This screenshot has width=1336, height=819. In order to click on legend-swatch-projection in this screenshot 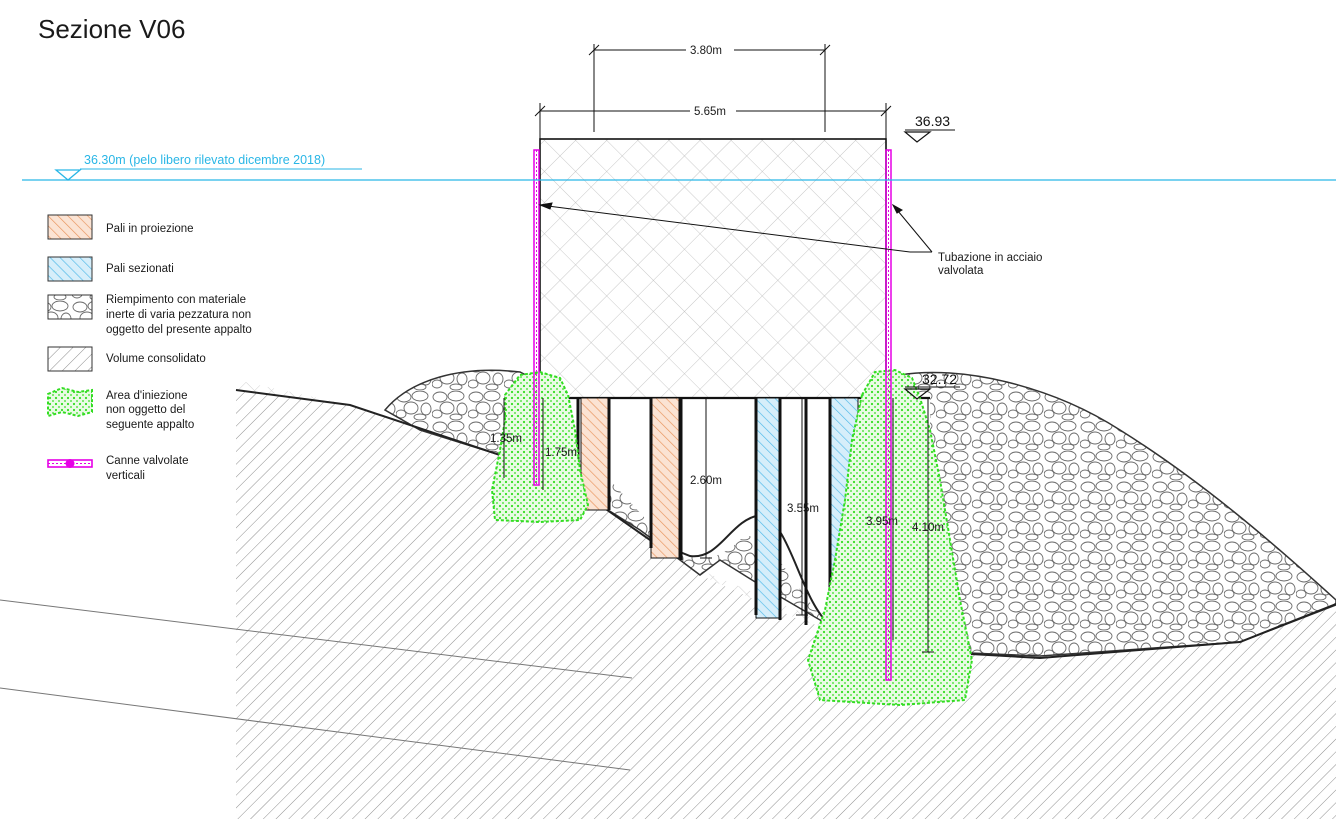, I will do `click(70, 227)`.